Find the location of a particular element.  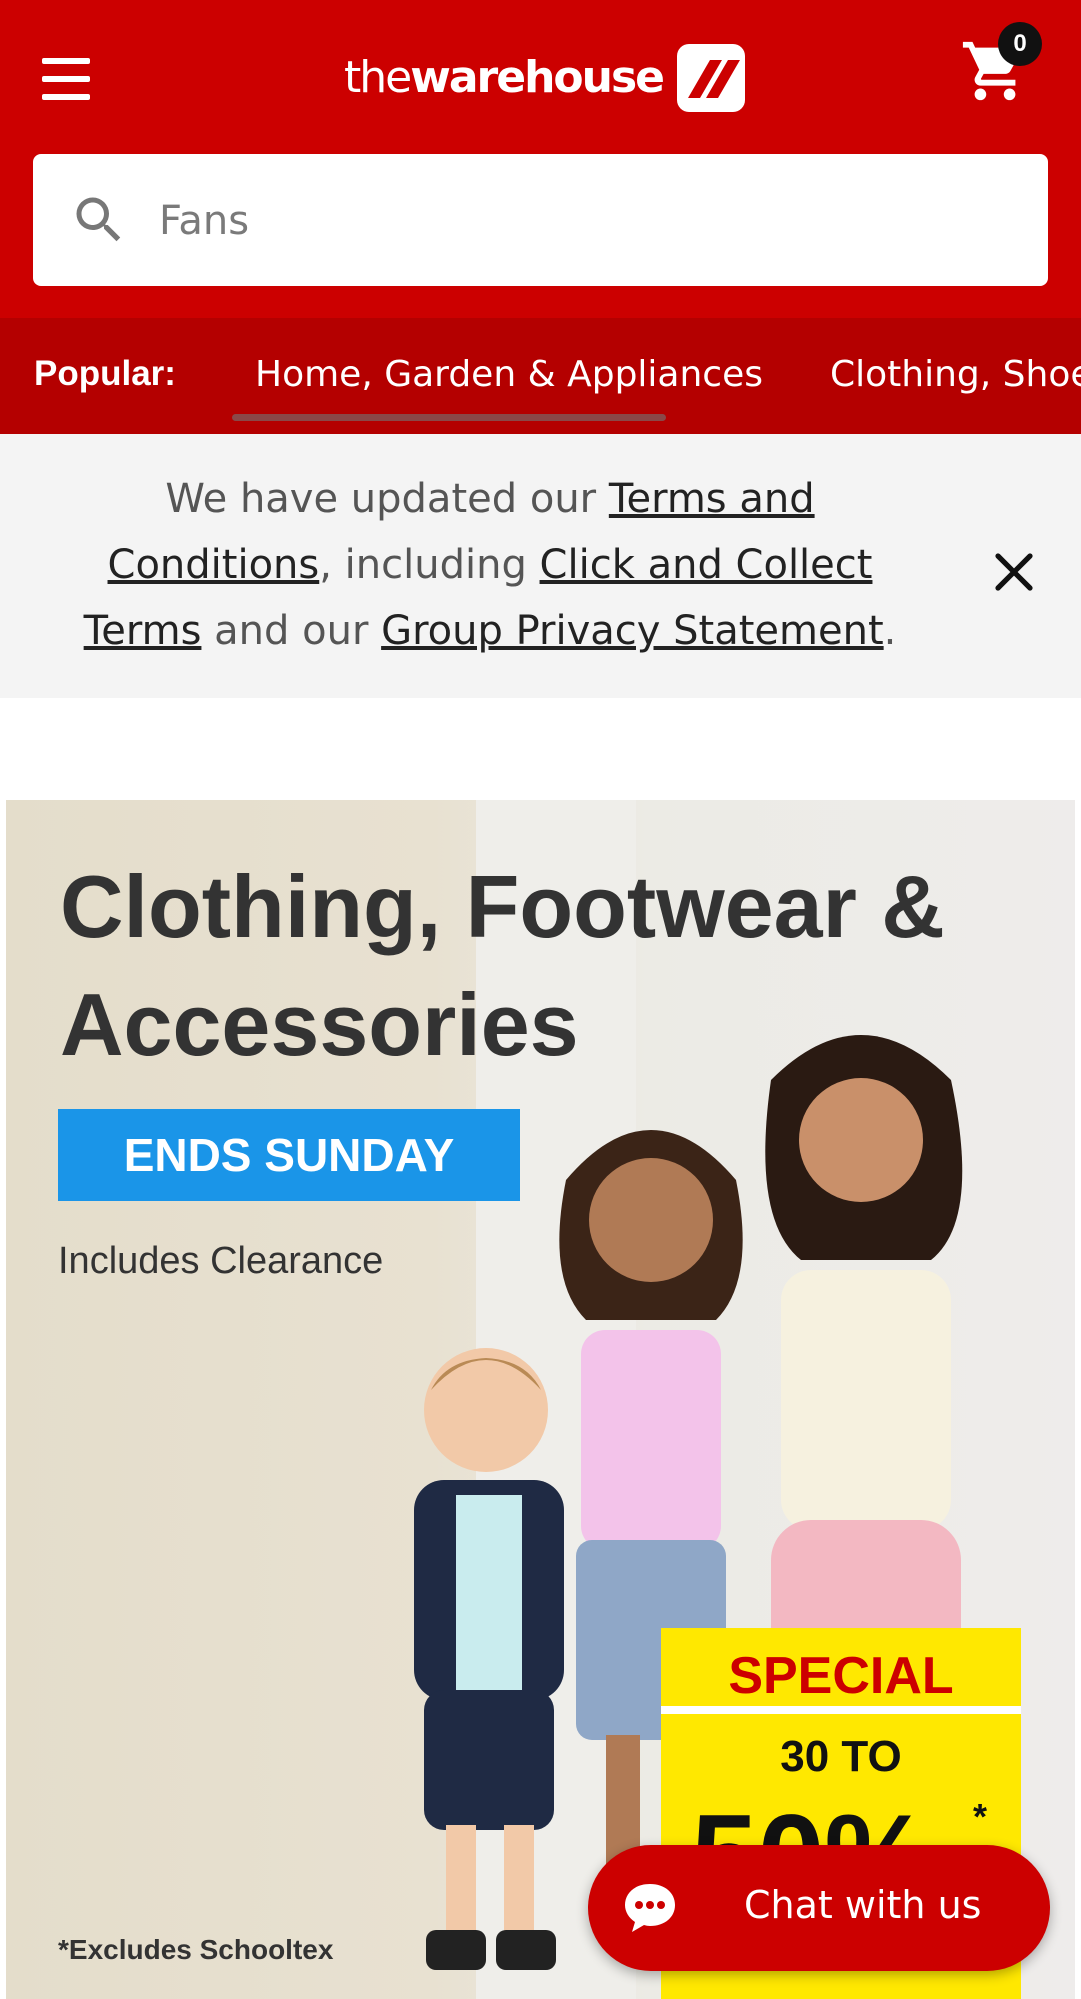

the-warehouse-logo: thewarehouse is located at coordinates (545, 77).